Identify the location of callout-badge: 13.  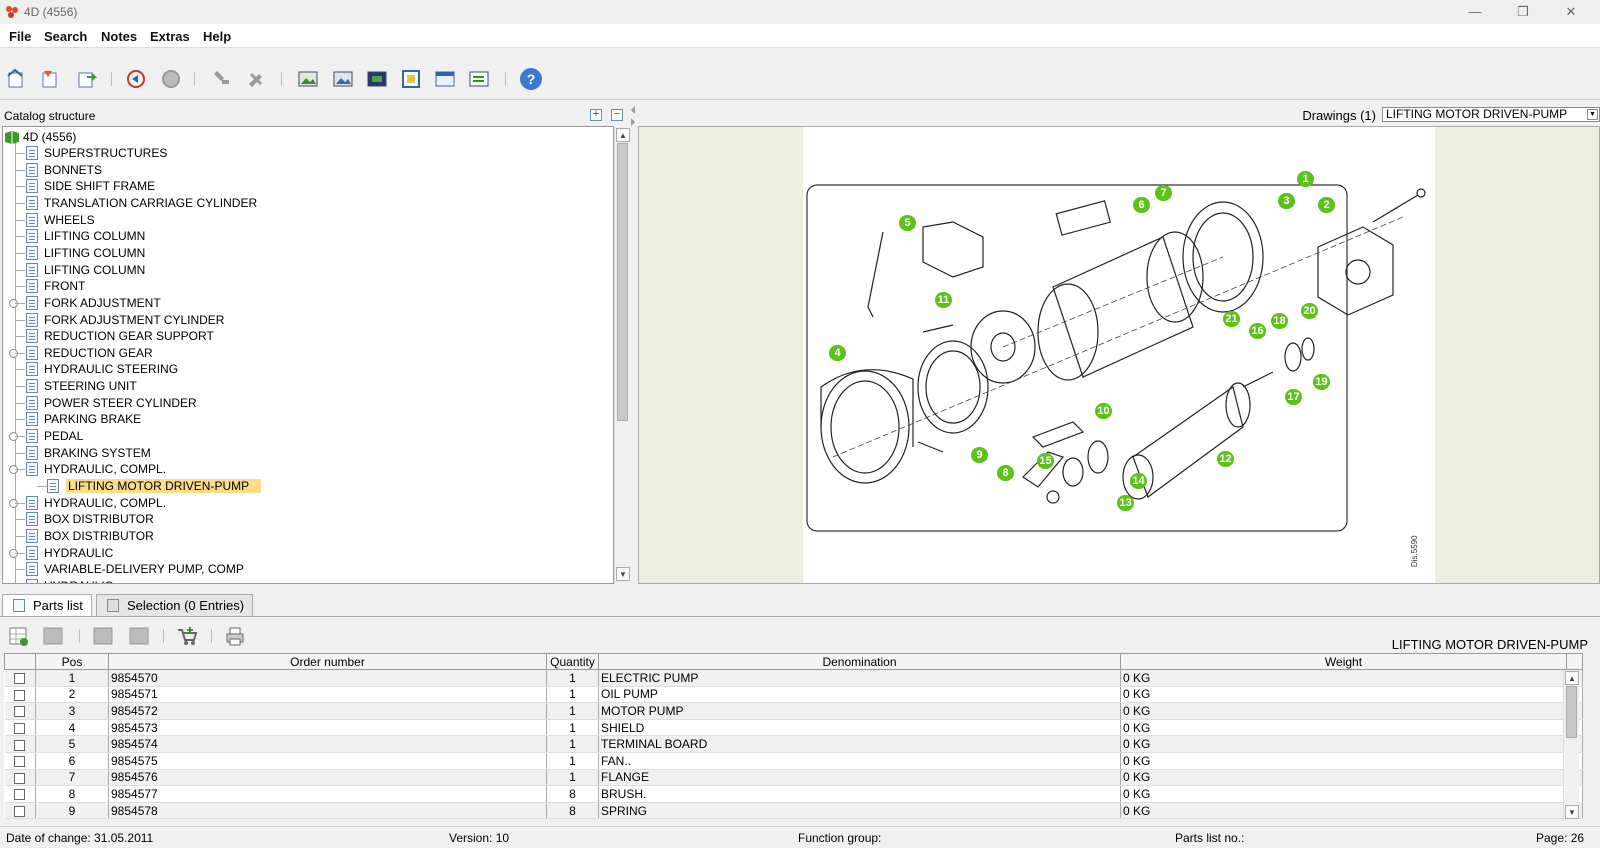
(1125, 503).